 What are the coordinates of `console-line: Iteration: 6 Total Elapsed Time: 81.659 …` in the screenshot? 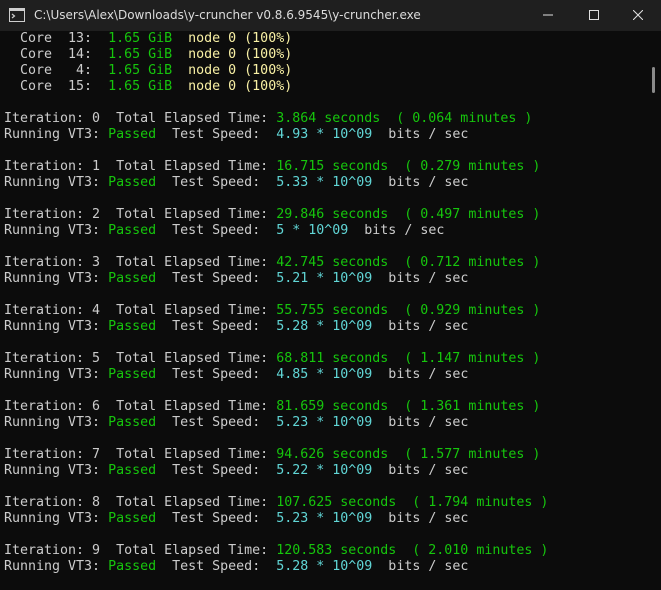 It's located at (272, 407).